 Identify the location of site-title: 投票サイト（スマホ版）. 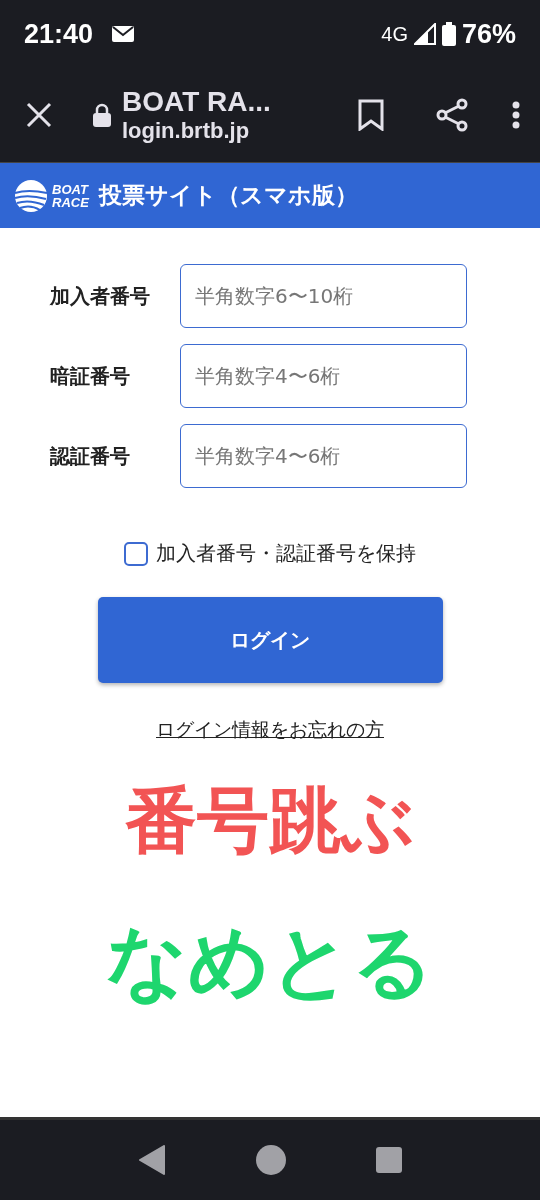
(228, 195).